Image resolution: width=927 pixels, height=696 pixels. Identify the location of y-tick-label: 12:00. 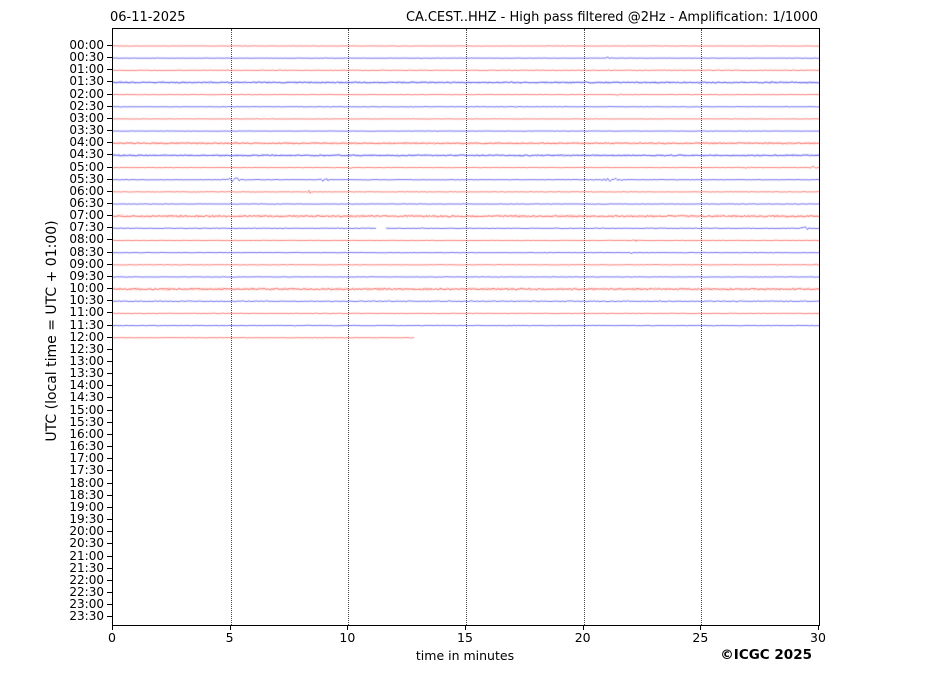
(86, 336).